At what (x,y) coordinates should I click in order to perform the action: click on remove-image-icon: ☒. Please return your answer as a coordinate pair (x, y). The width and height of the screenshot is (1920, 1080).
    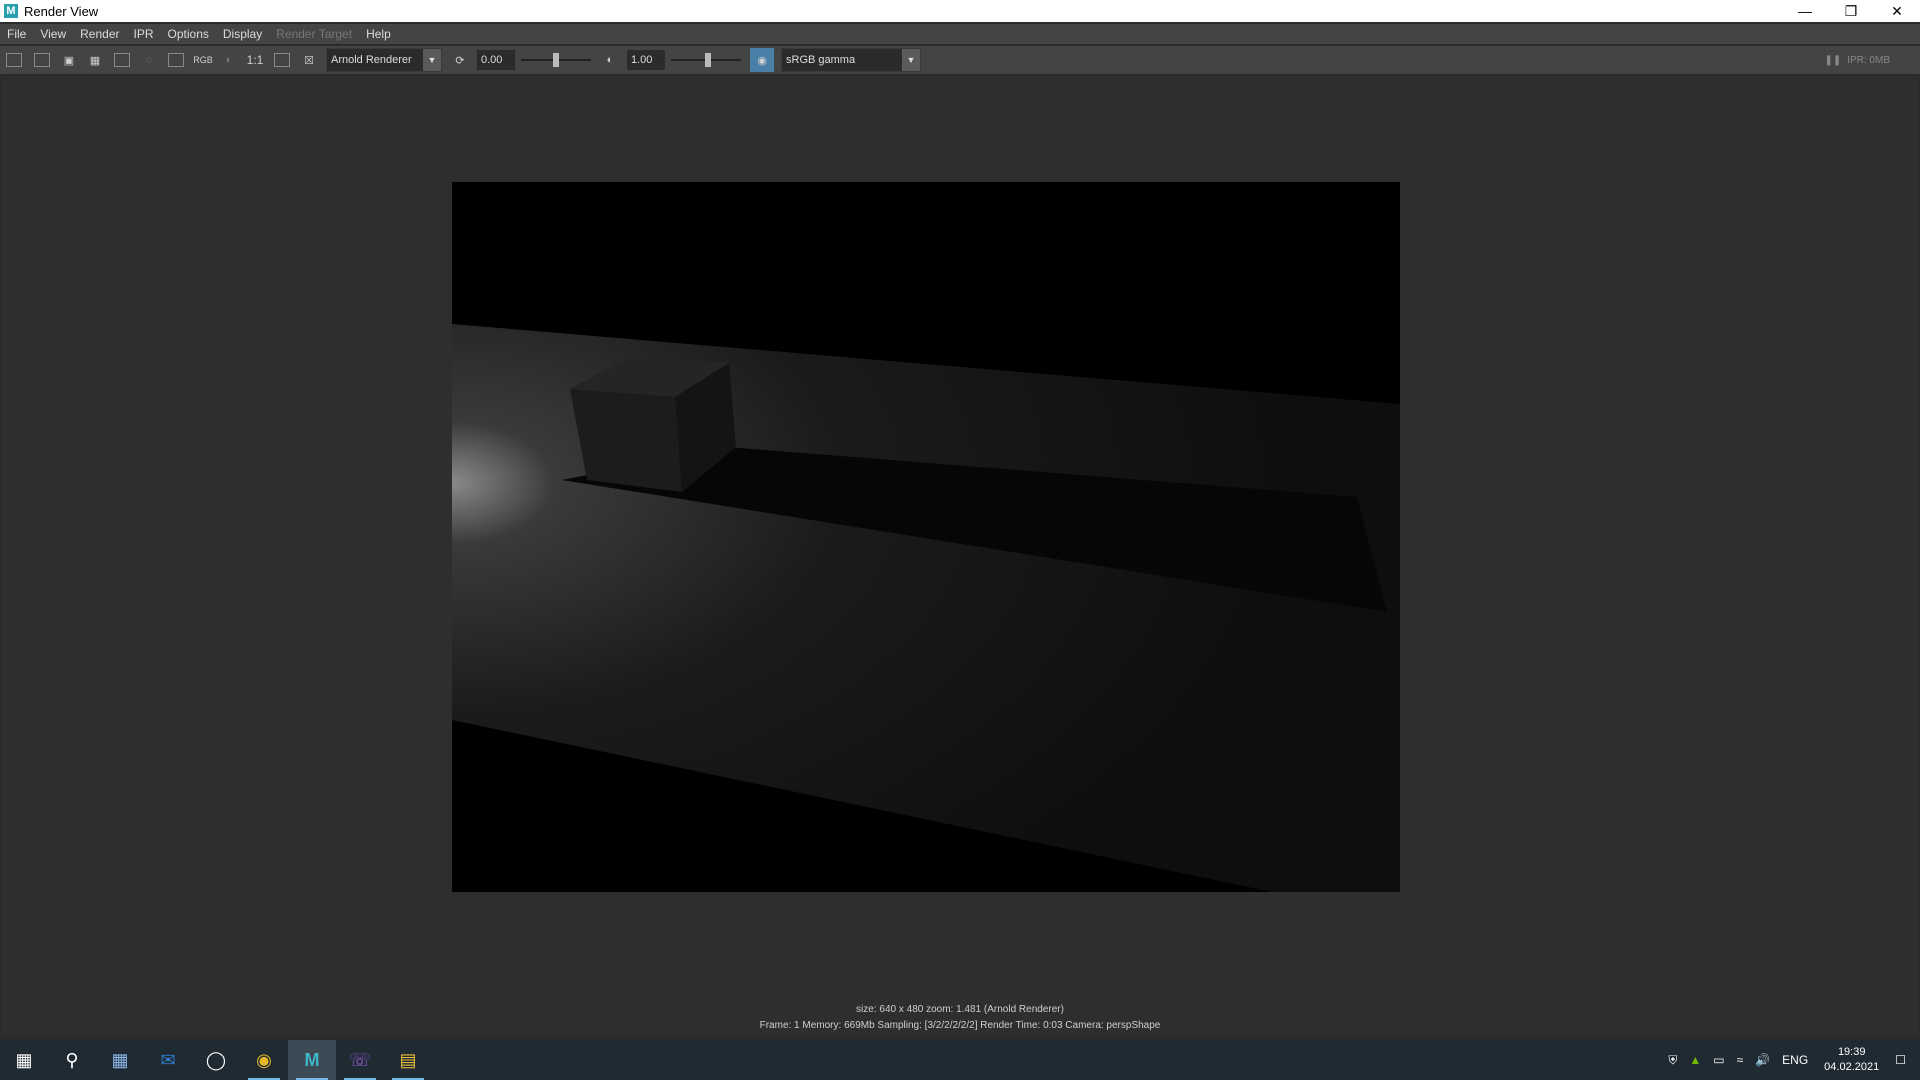
    Looking at the image, I should click on (309, 60).